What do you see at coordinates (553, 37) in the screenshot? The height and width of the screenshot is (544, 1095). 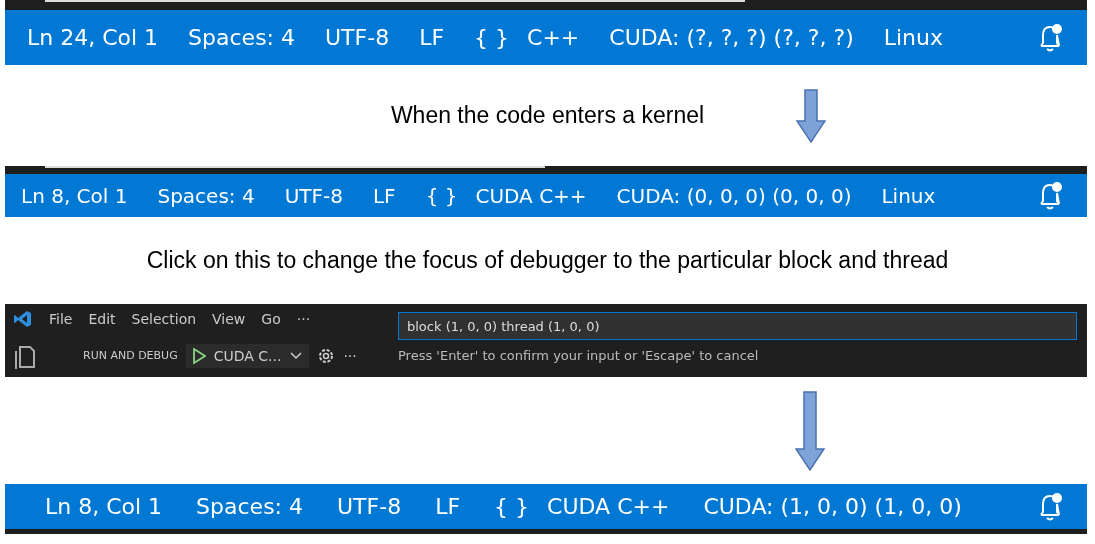 I see `status-item: C++` at bounding box center [553, 37].